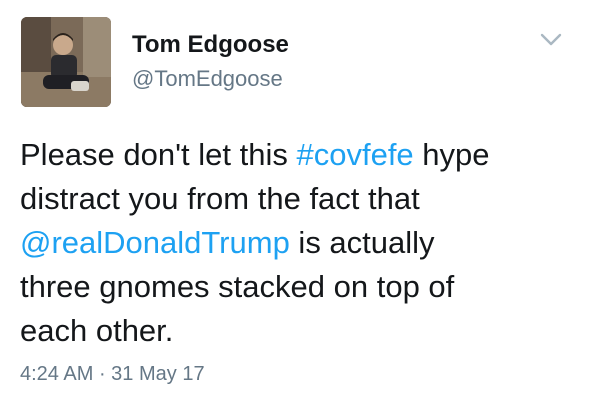 Image resolution: width=600 pixels, height=404 pixels. What do you see at coordinates (551, 40) in the screenshot?
I see `chevron-down-icon` at bounding box center [551, 40].